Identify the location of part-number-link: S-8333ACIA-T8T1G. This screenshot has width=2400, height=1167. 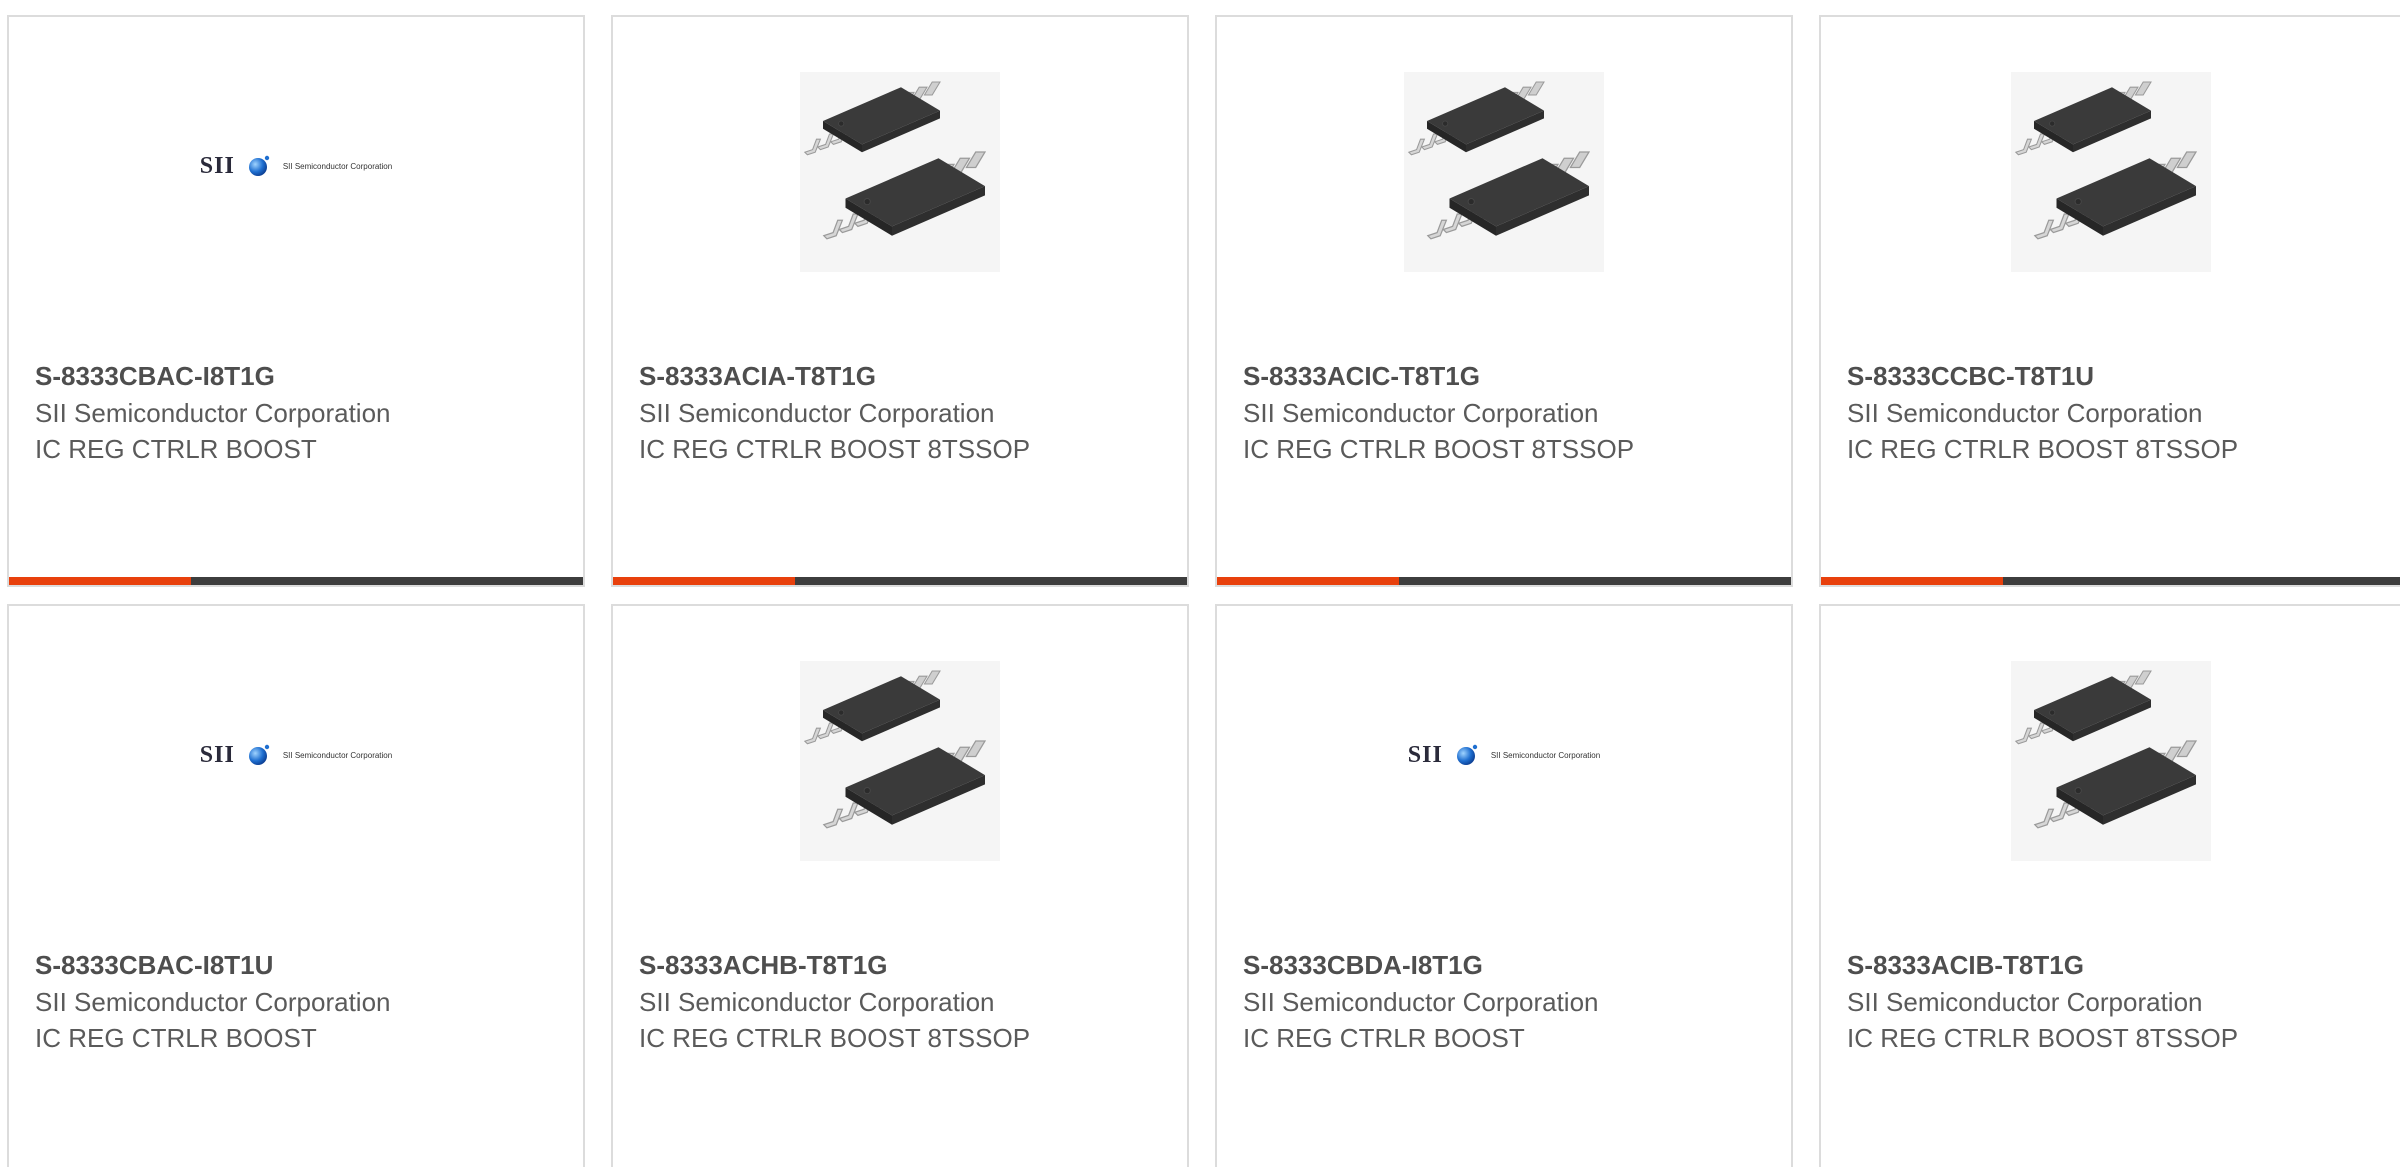
(908, 376).